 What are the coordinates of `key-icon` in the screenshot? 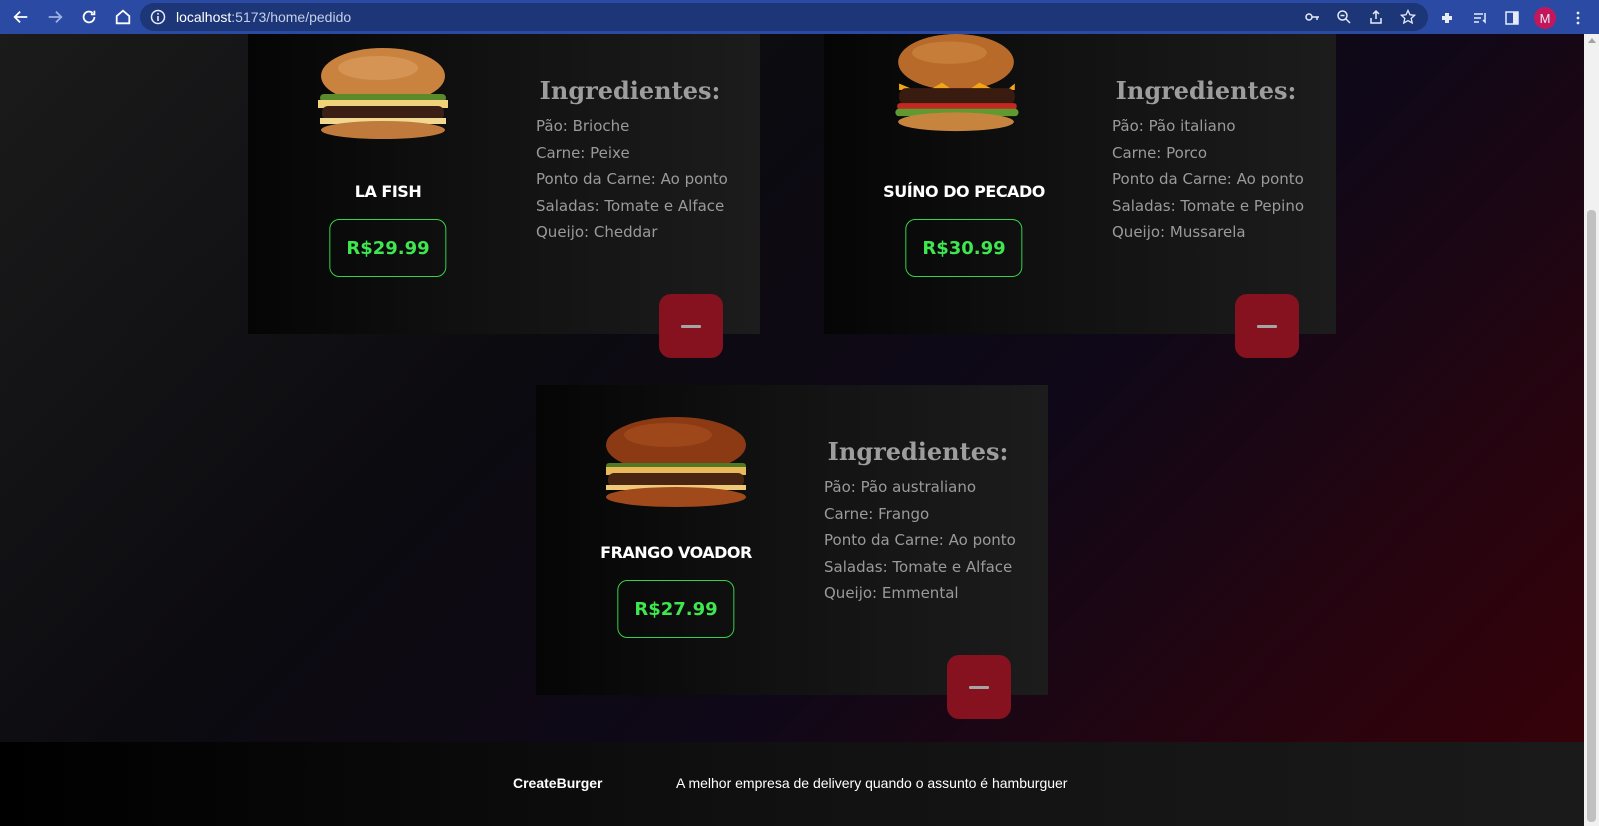 It's located at (1312, 17).